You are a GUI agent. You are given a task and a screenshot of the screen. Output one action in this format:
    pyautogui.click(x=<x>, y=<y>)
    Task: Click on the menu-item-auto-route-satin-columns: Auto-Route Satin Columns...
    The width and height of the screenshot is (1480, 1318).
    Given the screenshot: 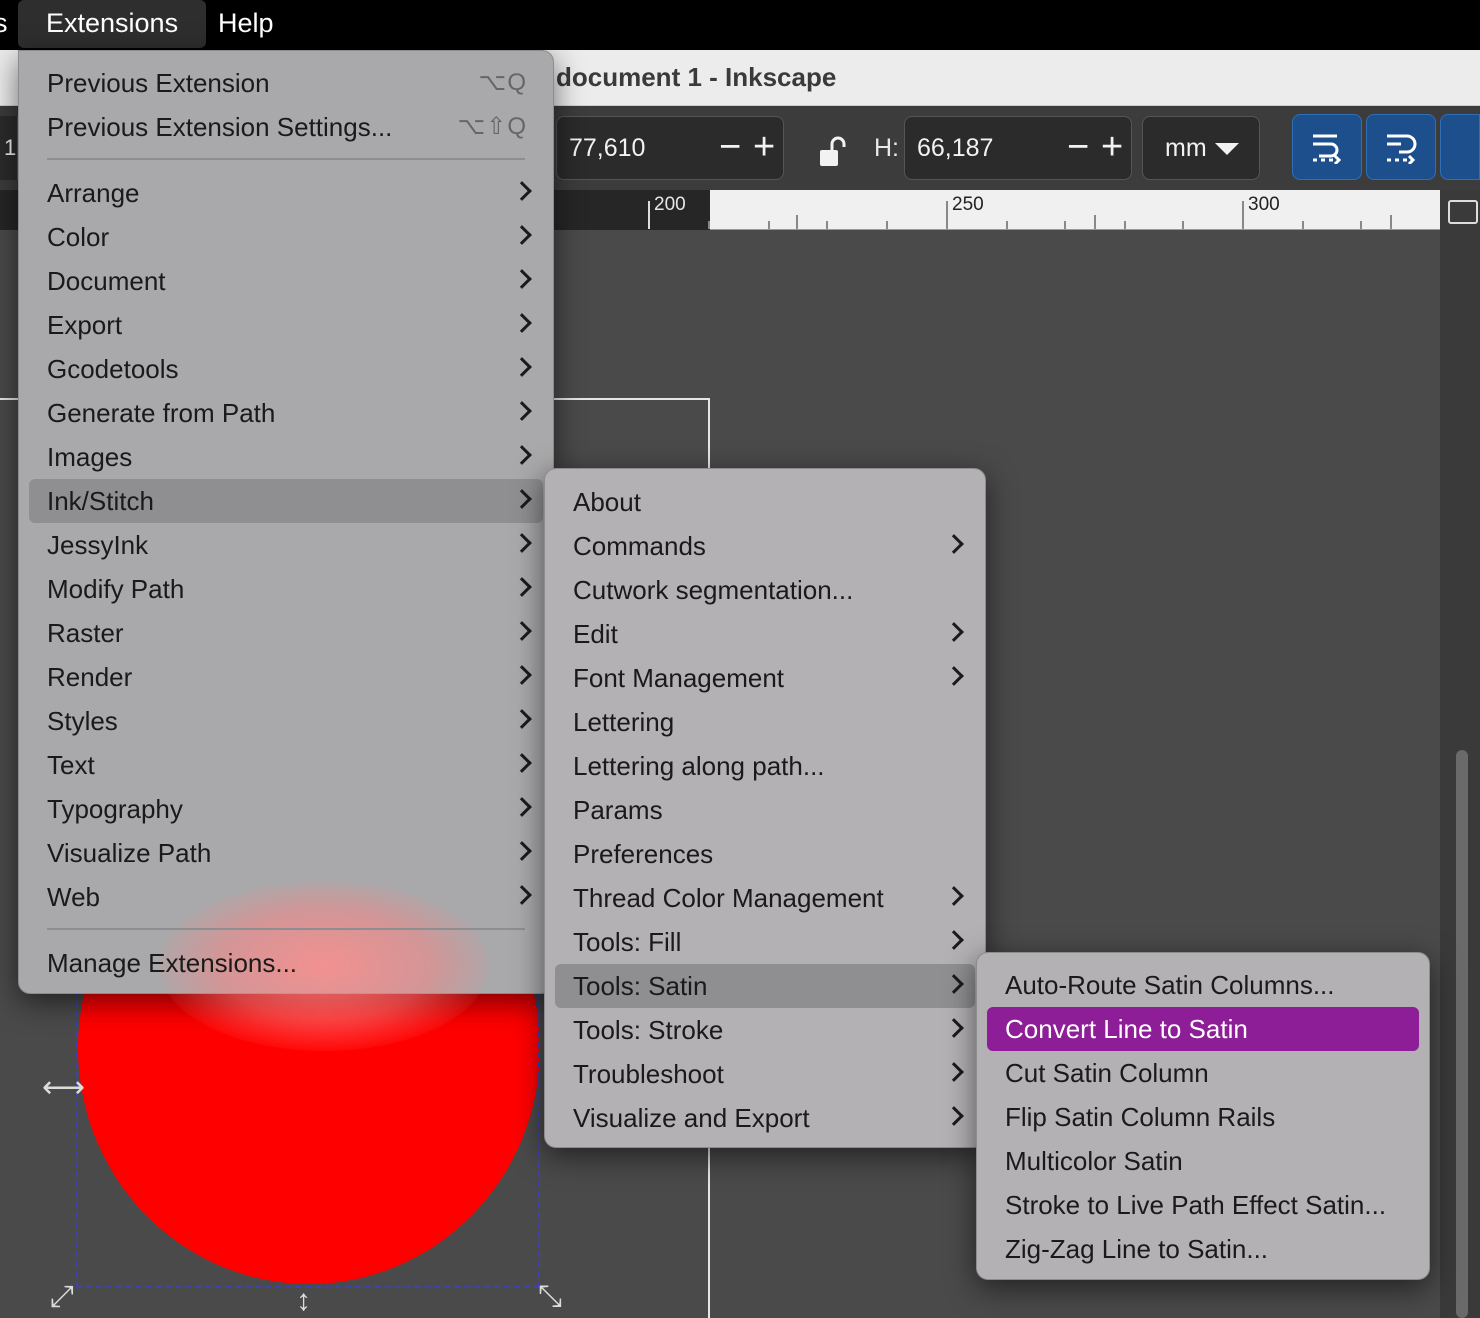 What is the action you would take?
    pyautogui.click(x=1203, y=985)
    